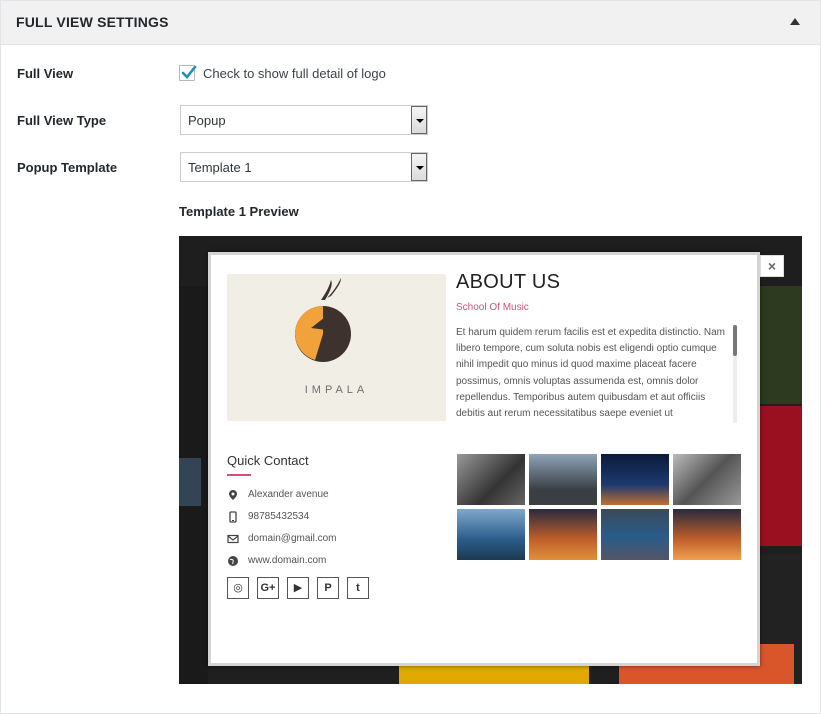 The image size is (821, 714). I want to click on tumblr-icon: t, so click(358, 588).